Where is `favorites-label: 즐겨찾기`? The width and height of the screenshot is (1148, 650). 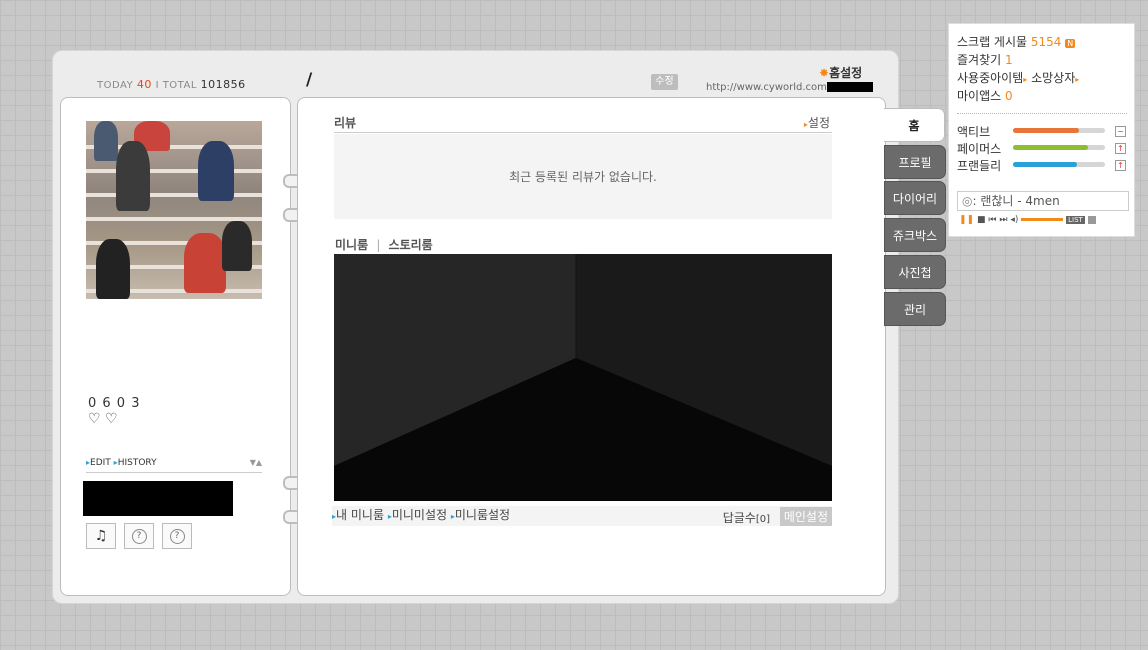
favorites-label: 즐겨찾기 is located at coordinates (979, 60).